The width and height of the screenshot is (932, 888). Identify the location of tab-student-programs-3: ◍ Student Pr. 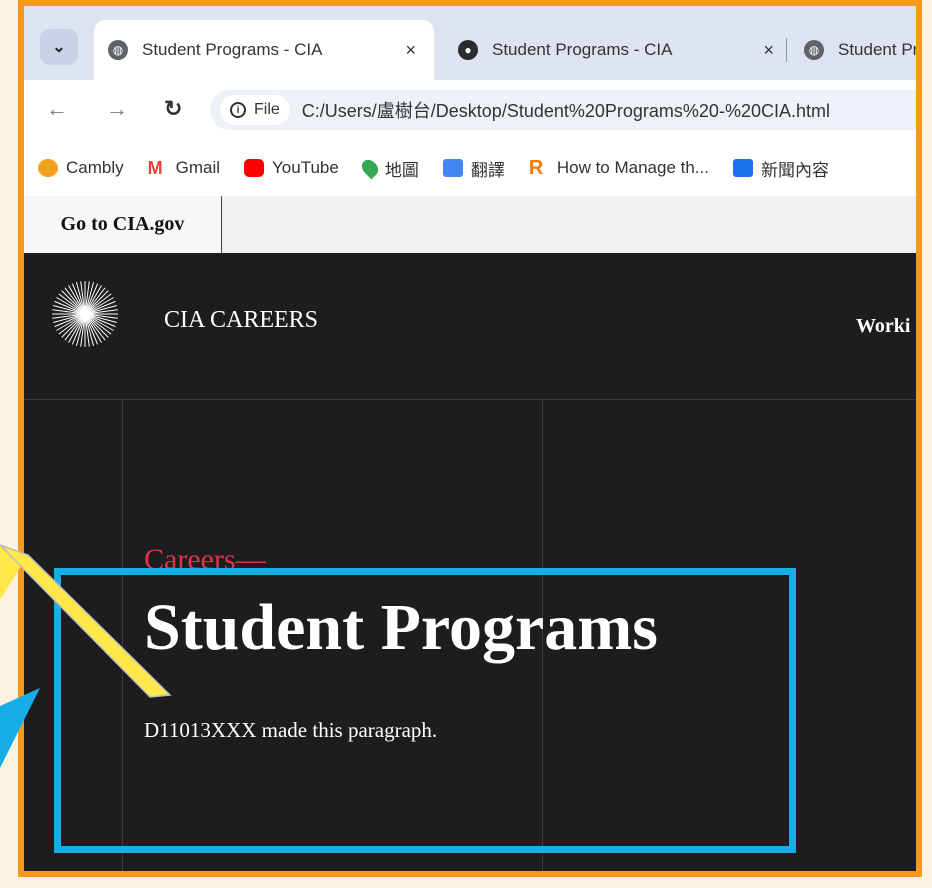
(854, 50).